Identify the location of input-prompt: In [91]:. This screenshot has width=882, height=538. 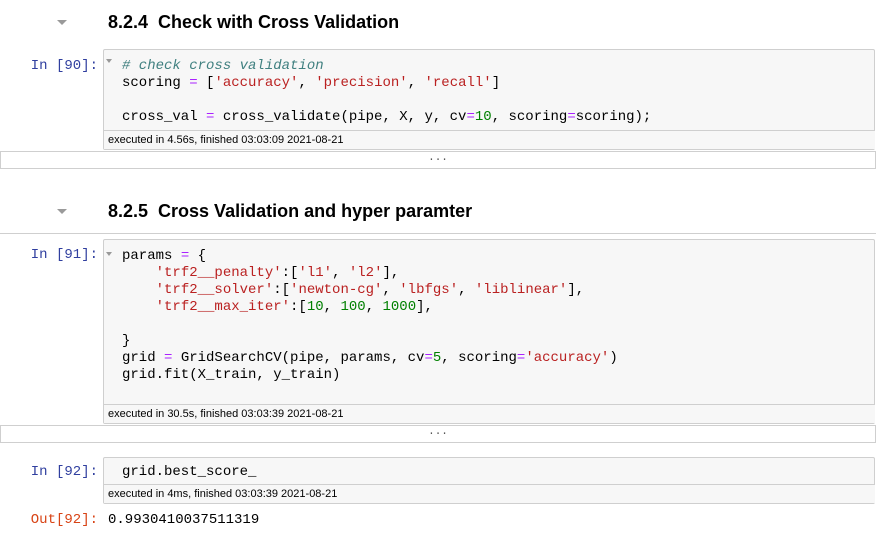
(64, 255).